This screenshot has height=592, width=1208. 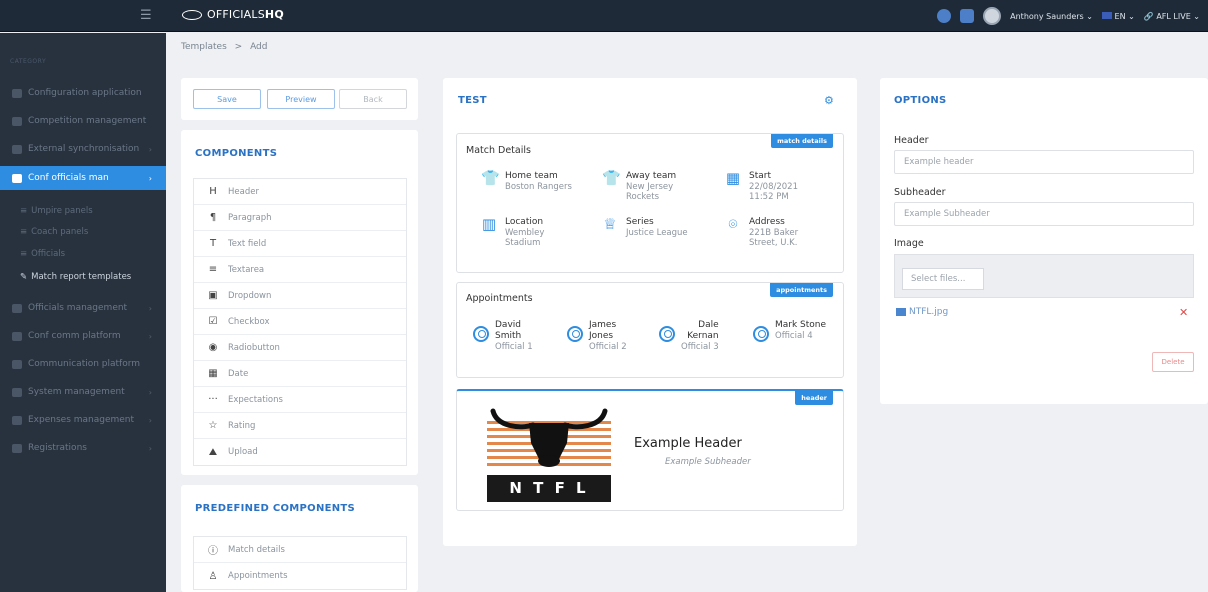 I want to click on components-title: COMPONENTS, so click(x=236, y=153).